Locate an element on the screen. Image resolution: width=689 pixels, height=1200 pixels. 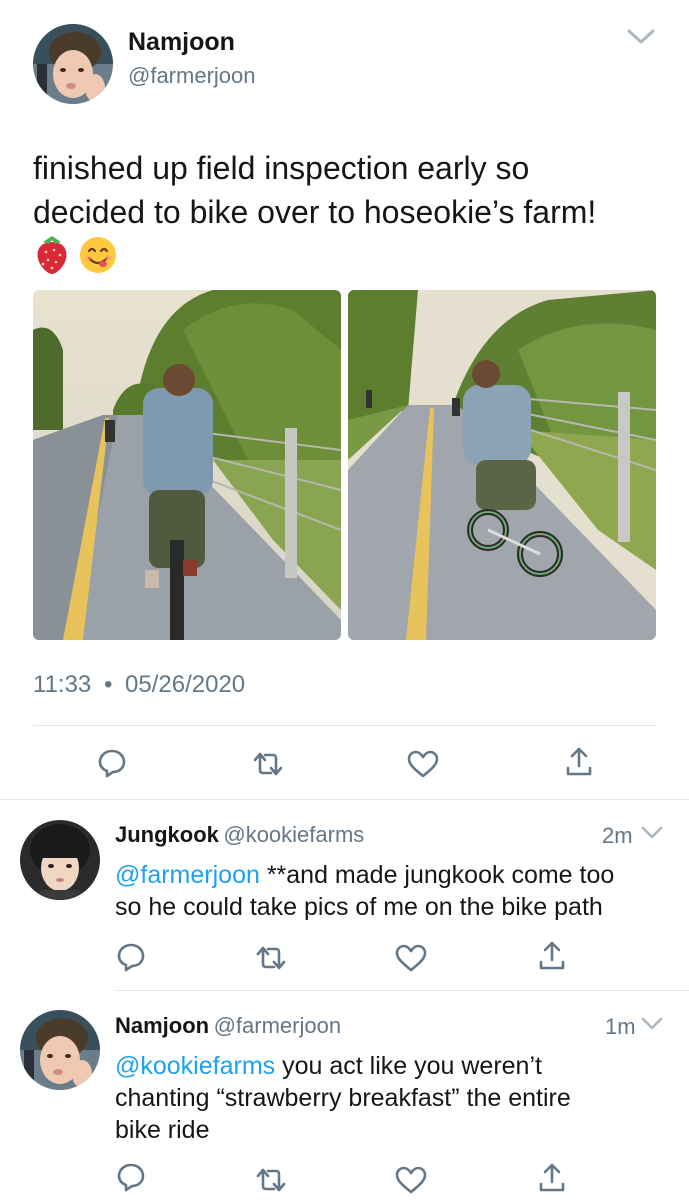
reply-2-time: 1m is located at coordinates (620, 1026).